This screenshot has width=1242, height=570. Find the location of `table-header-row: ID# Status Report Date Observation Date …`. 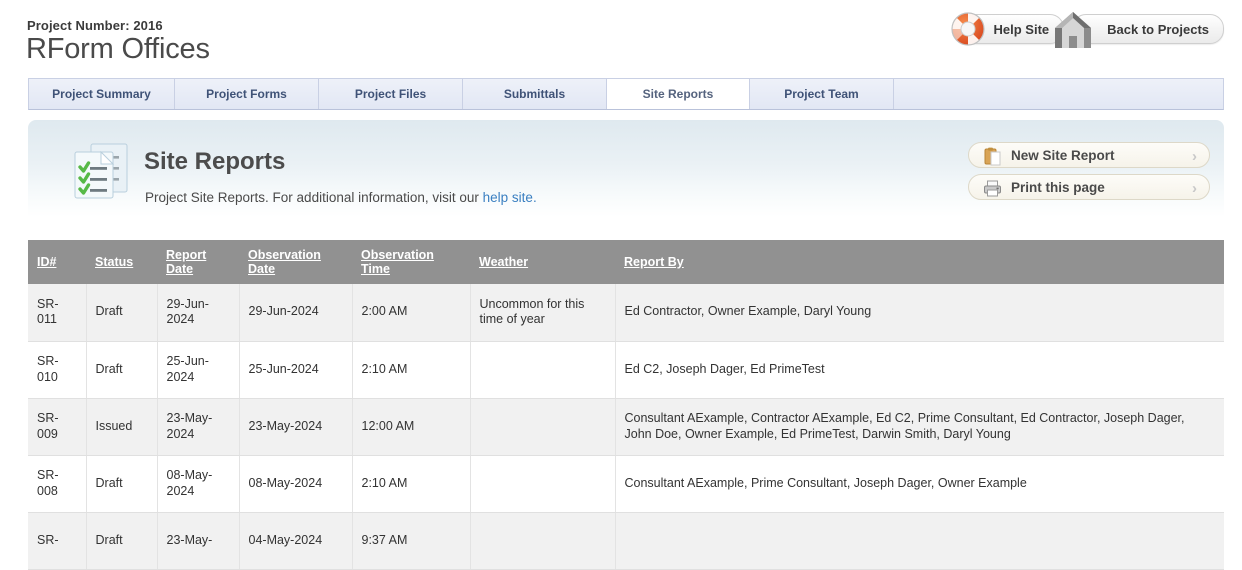

table-header-row: ID# Status Report Date Observation Date … is located at coordinates (626, 262).